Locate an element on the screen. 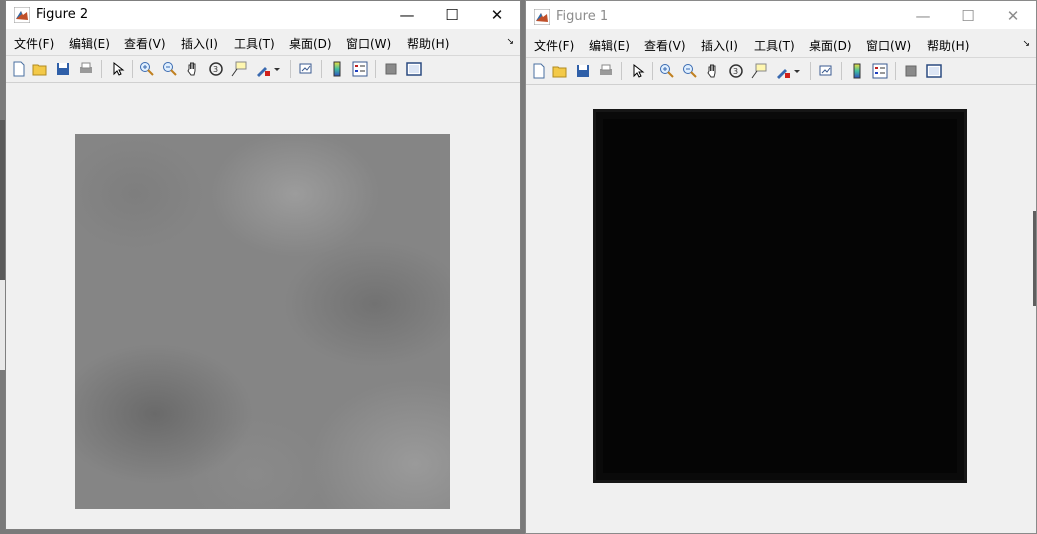  window-title: Figure 2 is located at coordinates (62, 14).